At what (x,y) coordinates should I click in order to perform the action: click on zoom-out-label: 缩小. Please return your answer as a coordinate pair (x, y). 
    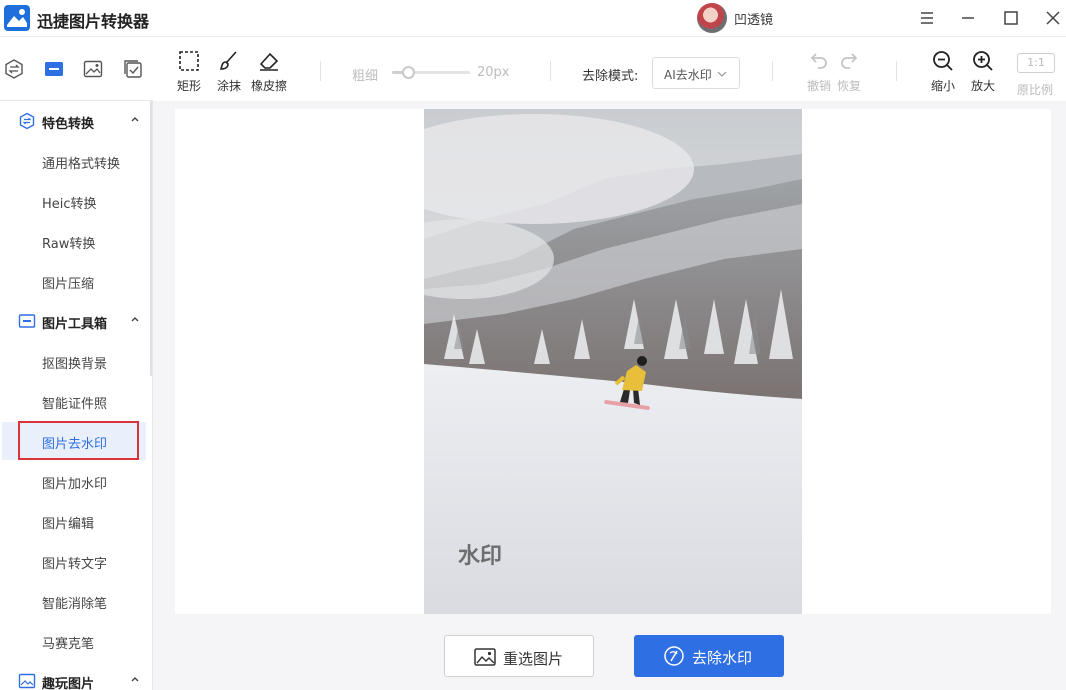
    Looking at the image, I should click on (942, 86).